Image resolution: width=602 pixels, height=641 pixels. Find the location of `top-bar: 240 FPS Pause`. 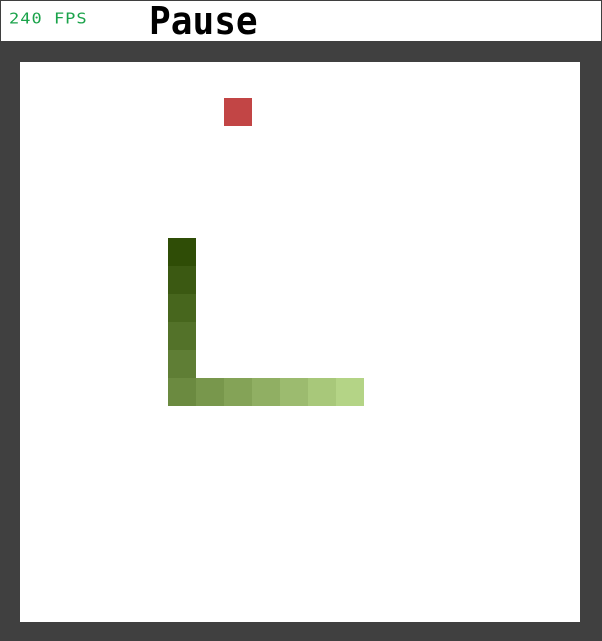

top-bar: 240 FPS Pause is located at coordinates (301, 21).